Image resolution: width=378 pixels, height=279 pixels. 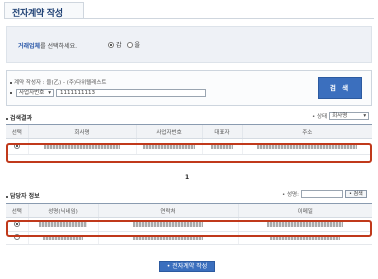 What do you see at coordinates (111, 44) in the screenshot?
I see `party-radio-gap` at bounding box center [111, 44].